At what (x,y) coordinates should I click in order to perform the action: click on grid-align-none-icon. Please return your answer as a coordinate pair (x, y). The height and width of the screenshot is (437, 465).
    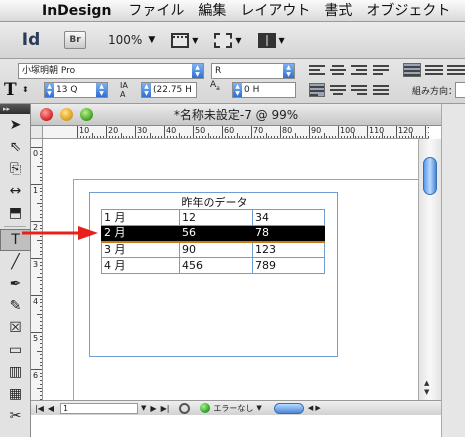
    Looking at the image, I should click on (412, 70).